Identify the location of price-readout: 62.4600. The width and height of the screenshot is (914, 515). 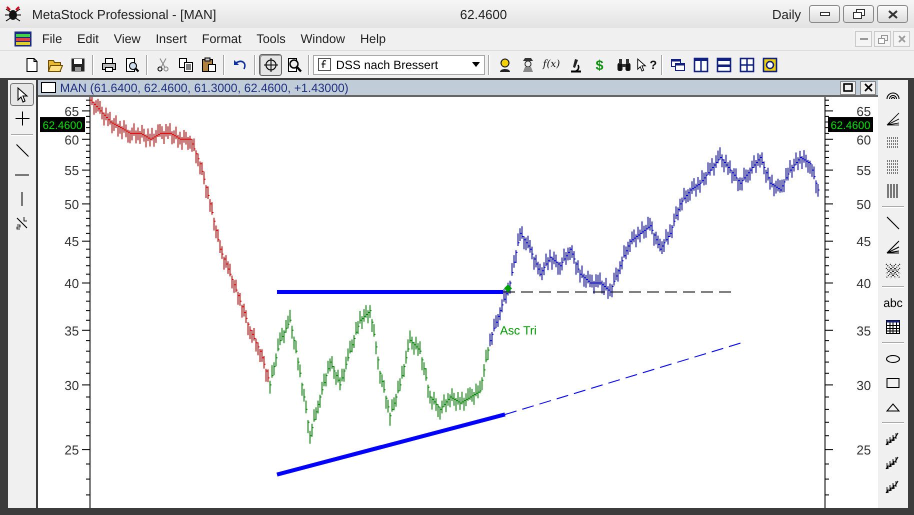
(484, 14).